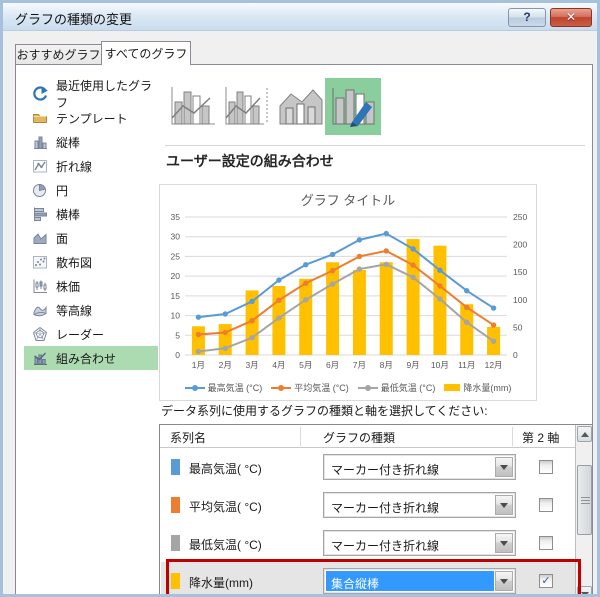 The image size is (600, 597). Describe the element at coordinates (91, 238) in the screenshot. I see `sidebar-item-area: 面` at that location.